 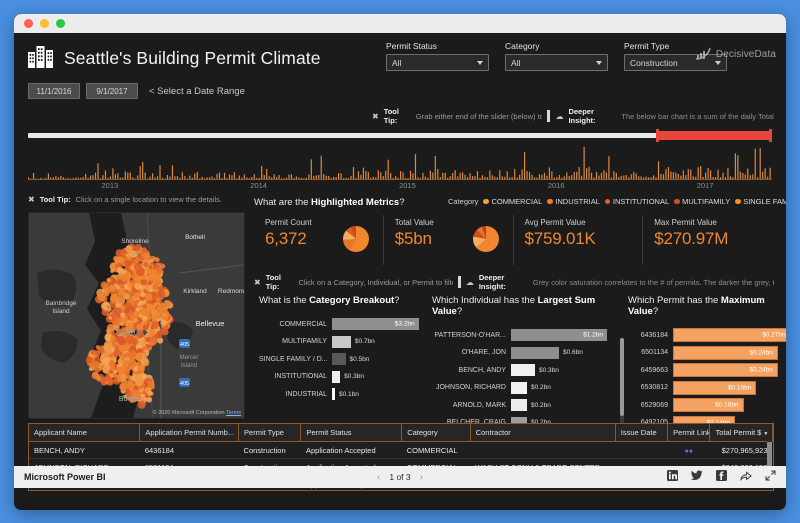 I want to click on permit-link-icon: ●●, so click(x=689, y=451).